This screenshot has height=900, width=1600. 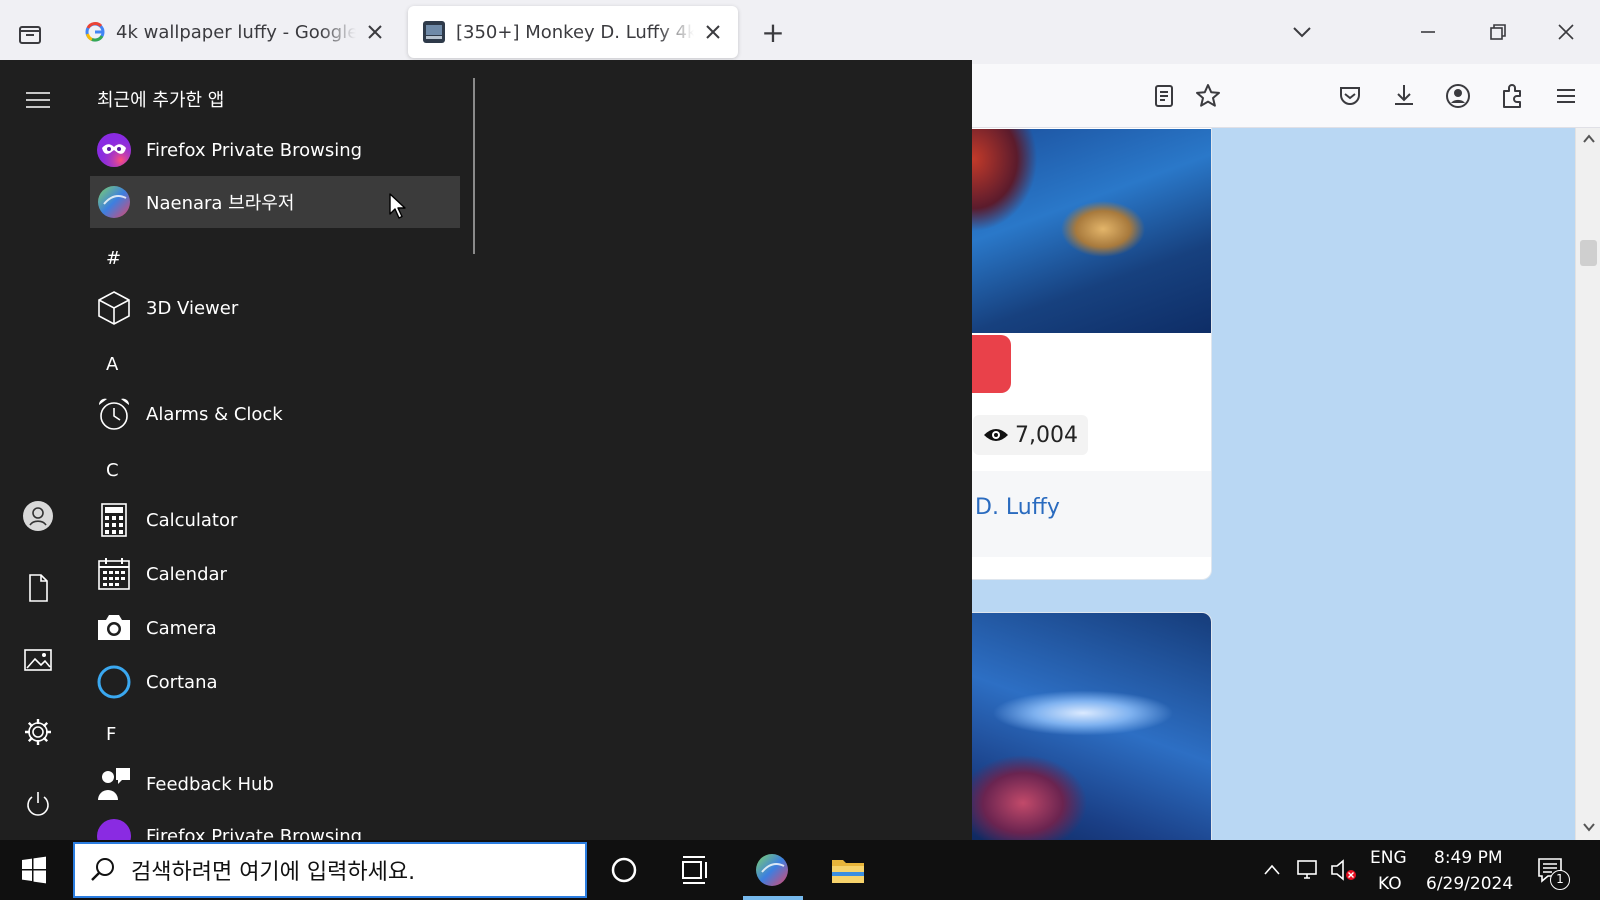 I want to click on extensions-icon, so click(x=1512, y=96).